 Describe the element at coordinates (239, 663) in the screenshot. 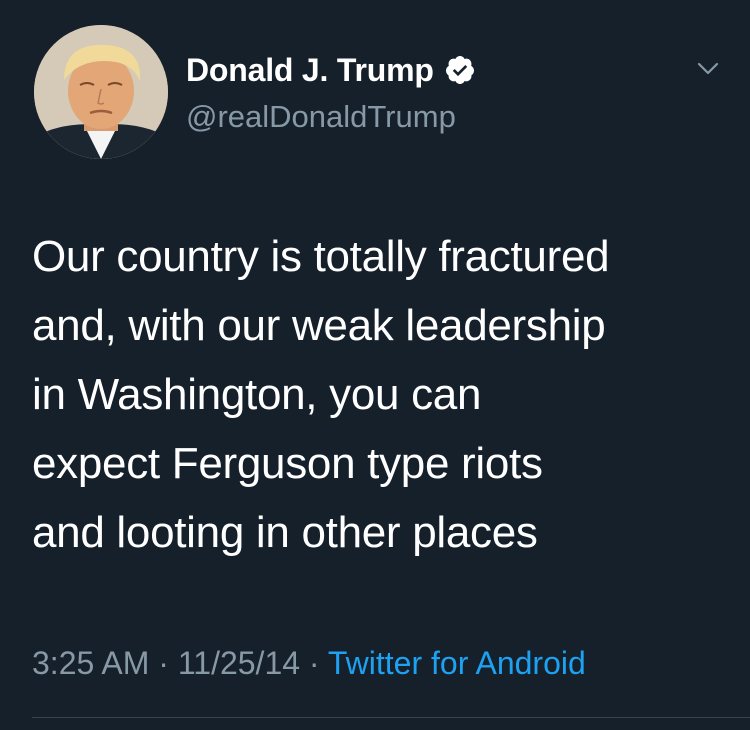

I see `tweet-date: 11/25/14` at that location.